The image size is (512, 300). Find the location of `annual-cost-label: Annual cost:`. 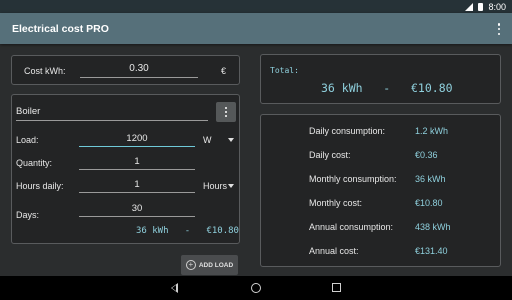

annual-cost-label: Annual cost: is located at coordinates (334, 251).